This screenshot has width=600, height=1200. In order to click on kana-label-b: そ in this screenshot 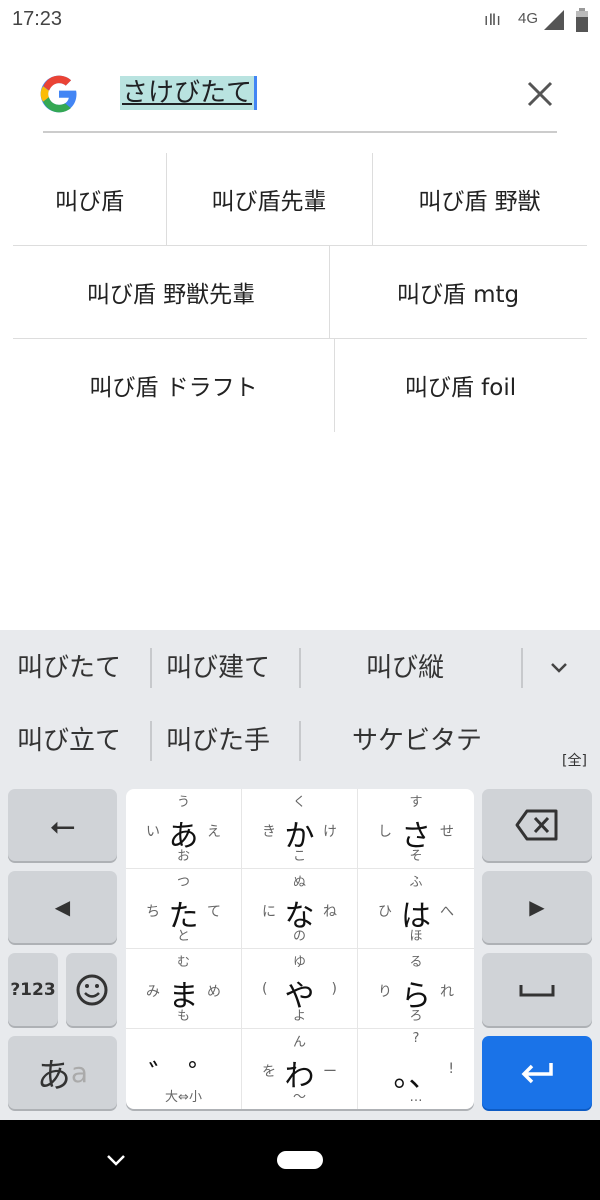, I will do `click(416, 856)`.